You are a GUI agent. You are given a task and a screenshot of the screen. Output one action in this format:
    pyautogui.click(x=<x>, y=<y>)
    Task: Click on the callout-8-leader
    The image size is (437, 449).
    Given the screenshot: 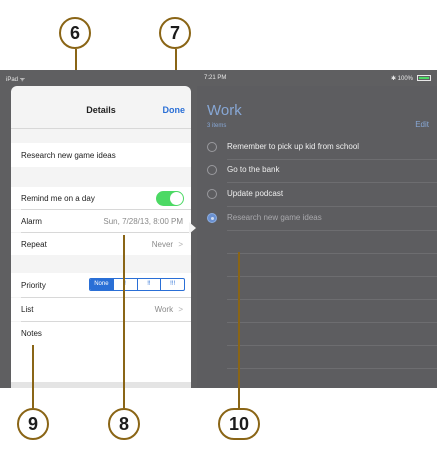 What is the action you would take?
    pyautogui.click(x=124, y=321)
    